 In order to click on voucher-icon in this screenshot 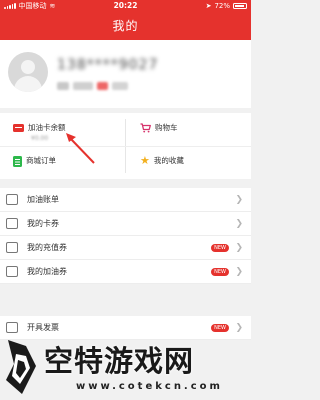, I will do `click(12, 247)`.